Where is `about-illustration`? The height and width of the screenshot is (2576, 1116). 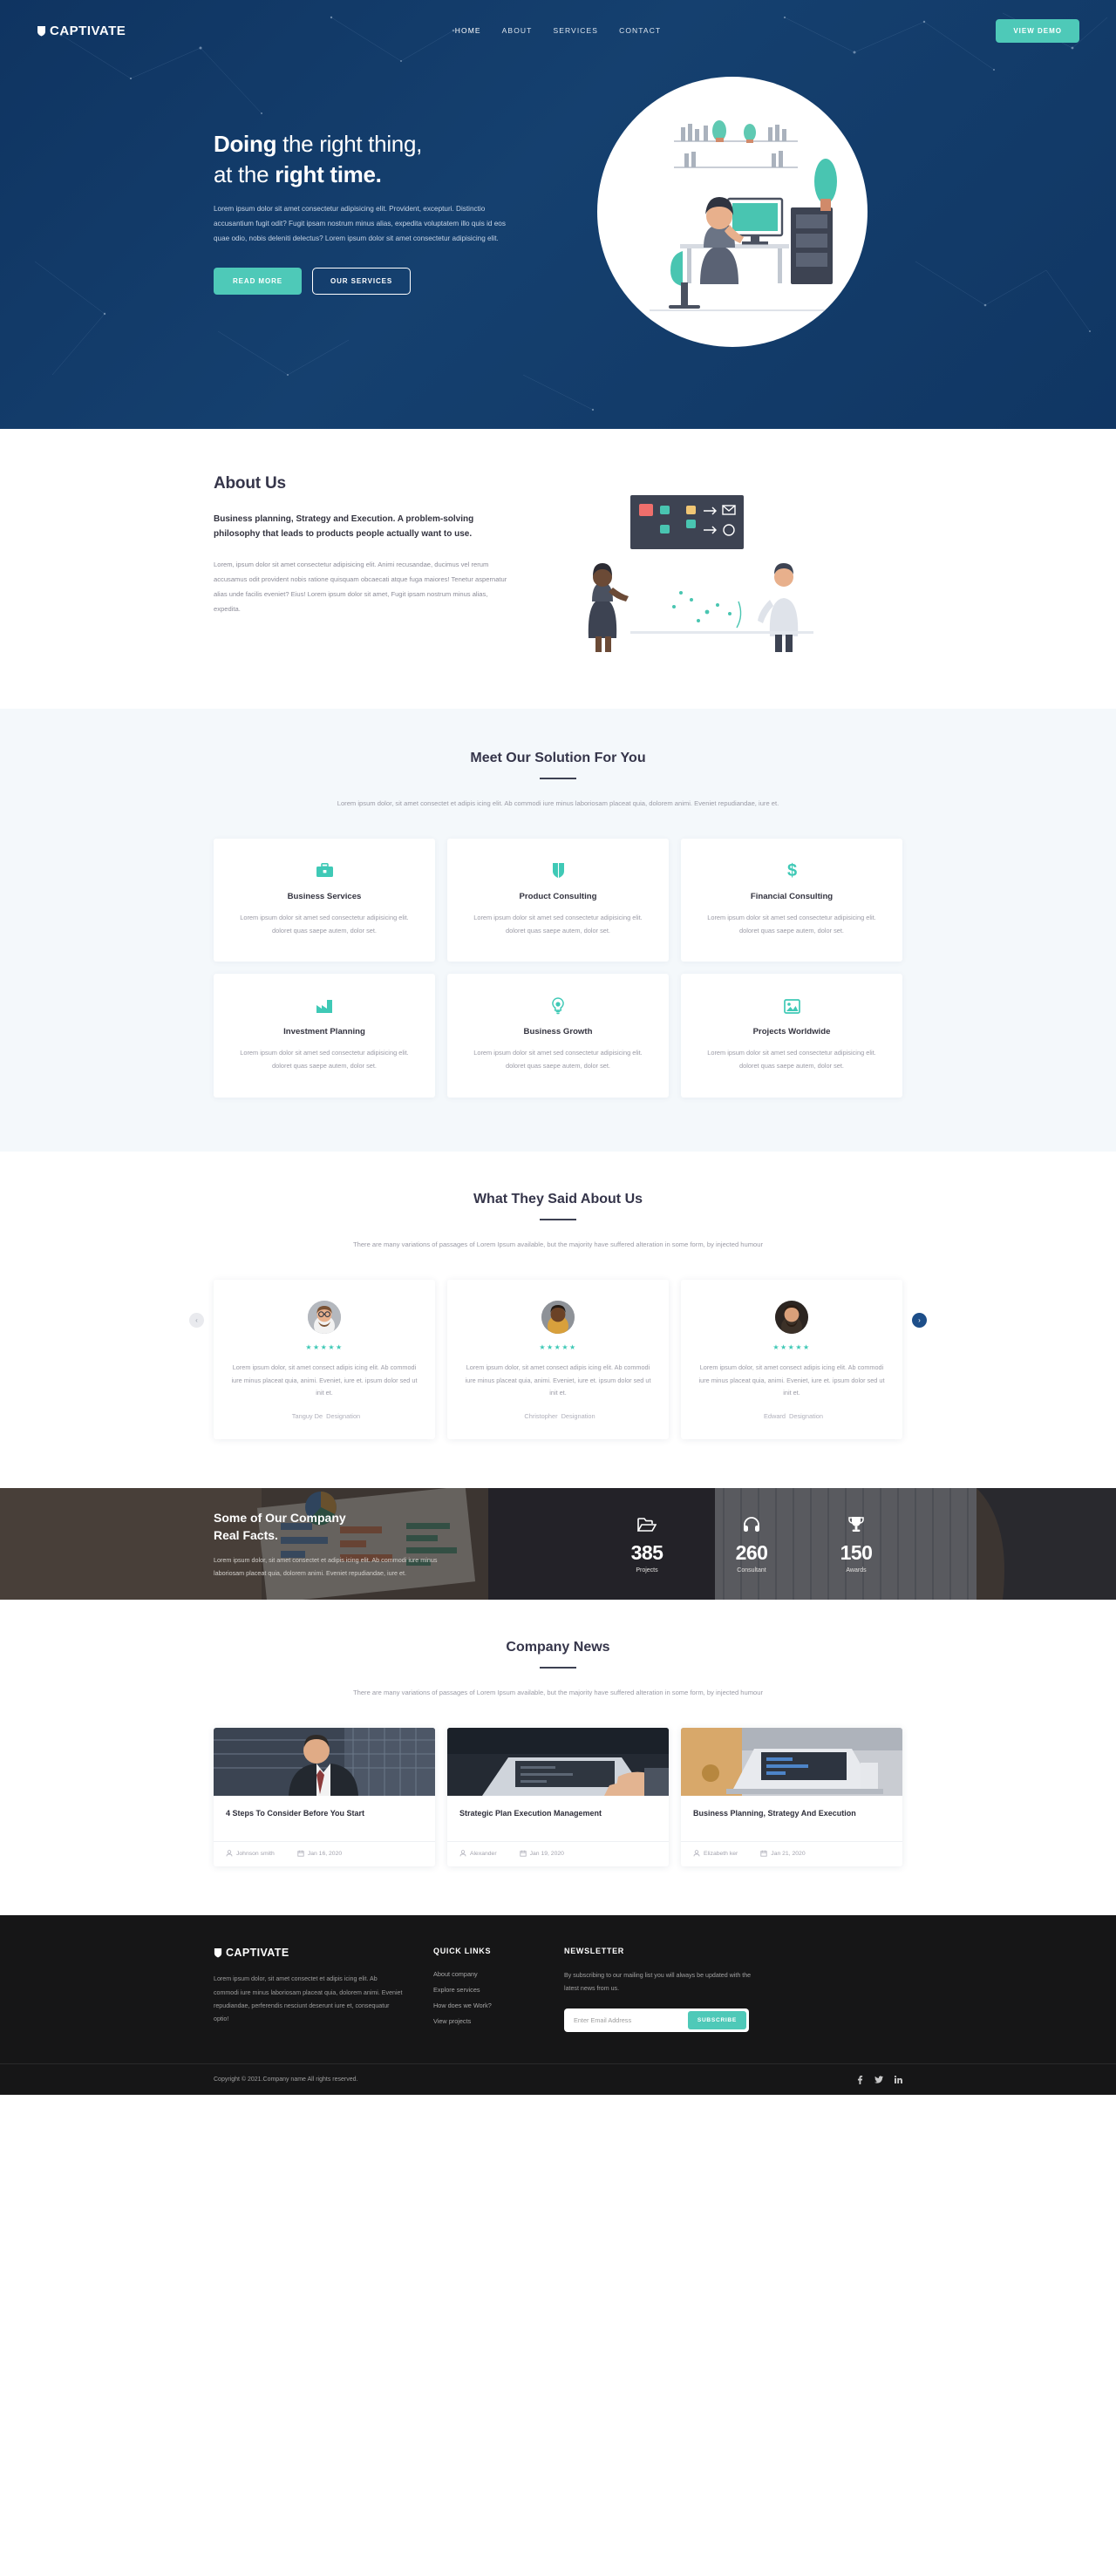
about-illustration is located at coordinates (715, 575).